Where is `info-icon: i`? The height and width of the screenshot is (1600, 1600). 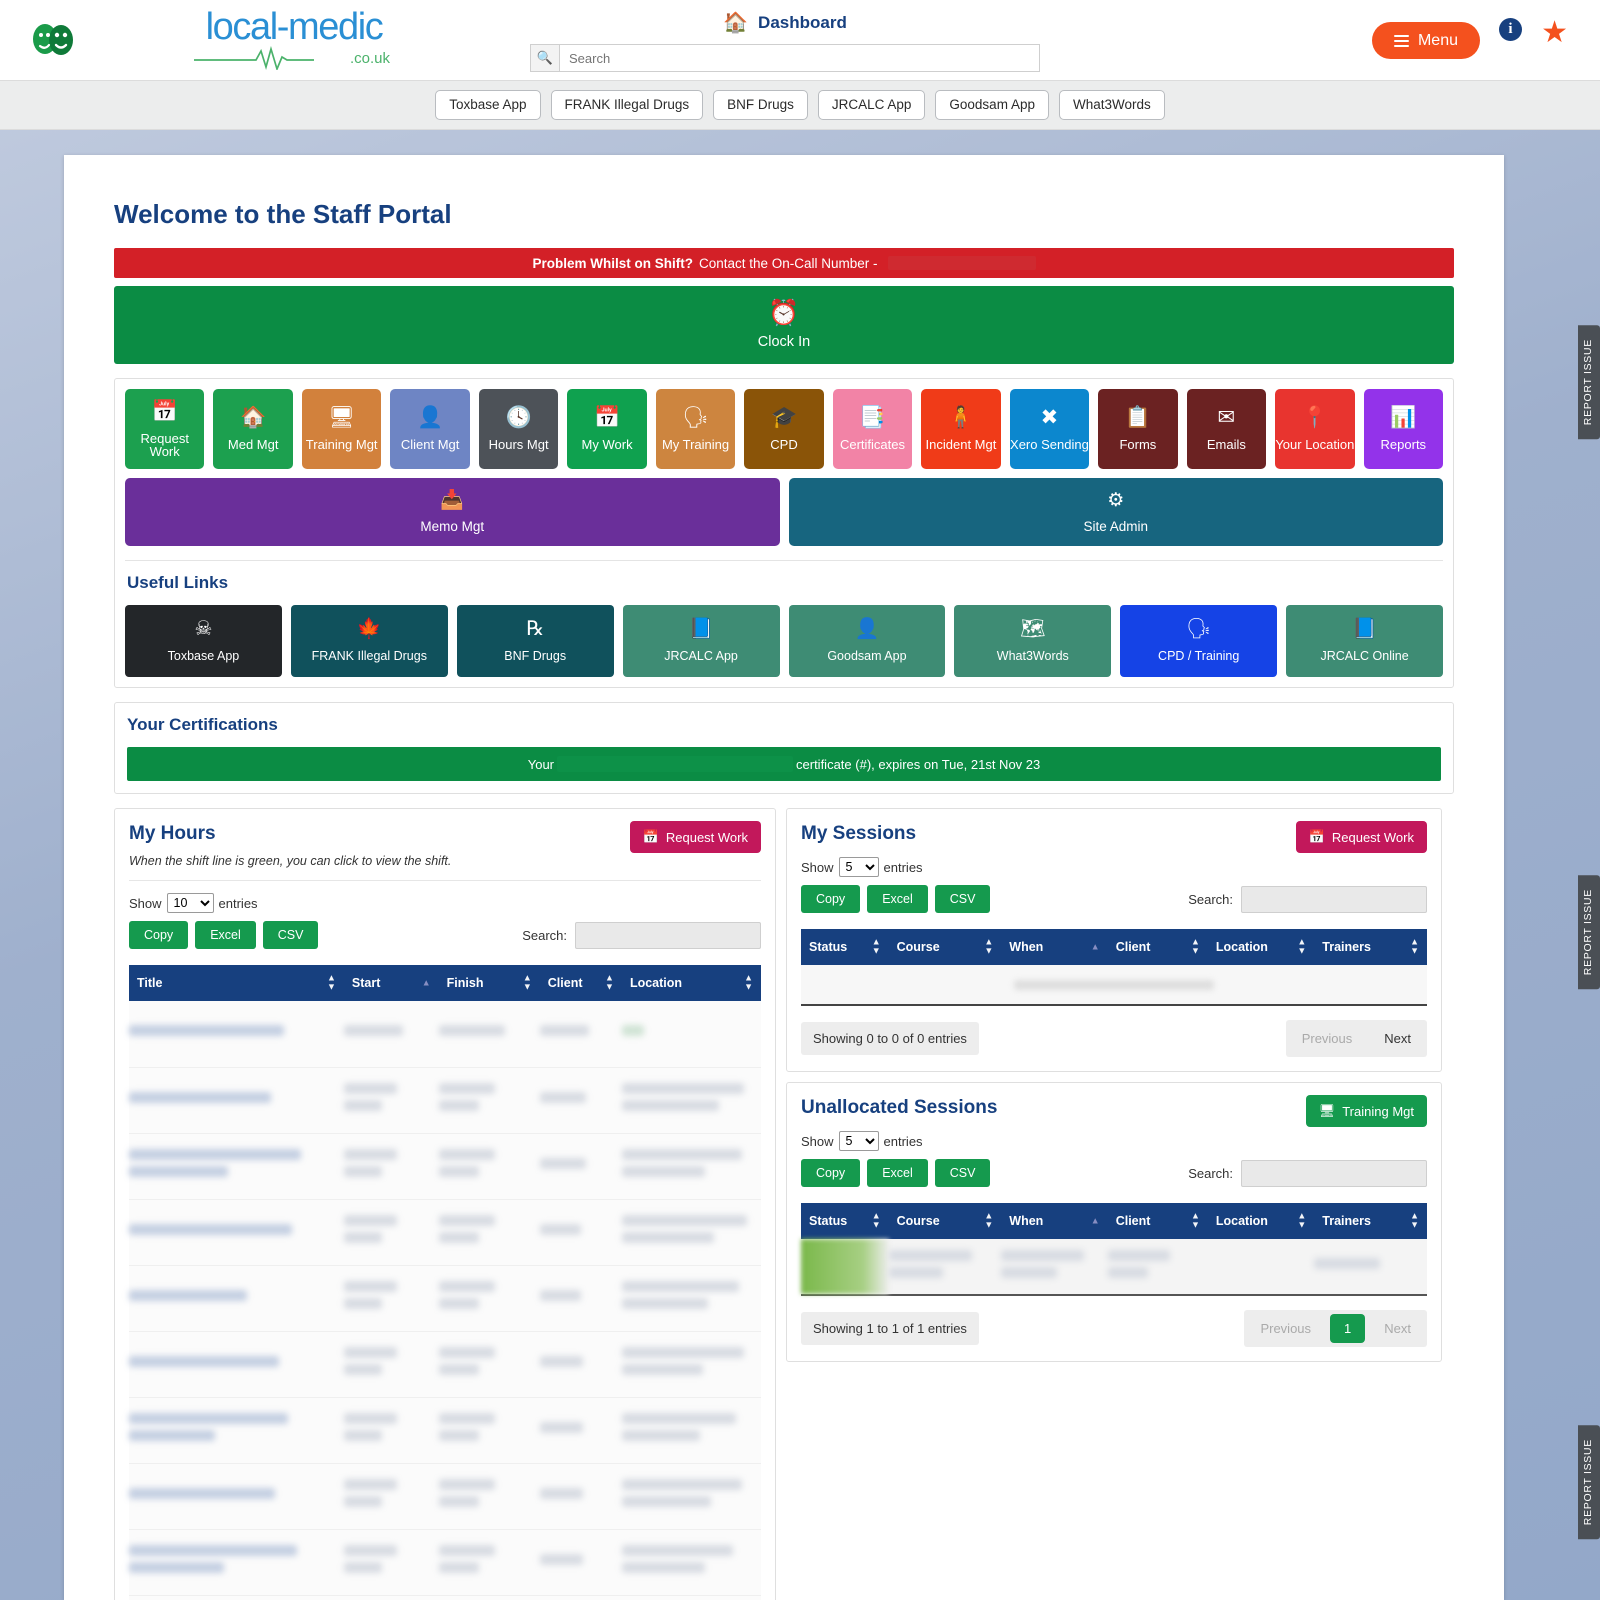 info-icon: i is located at coordinates (1510, 29).